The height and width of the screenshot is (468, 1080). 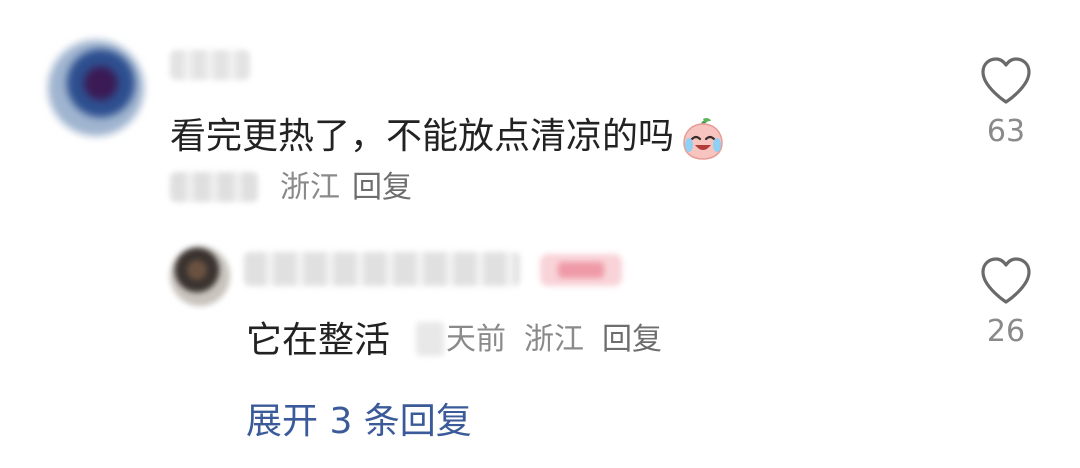 What do you see at coordinates (703, 138) in the screenshot?
I see `crying-laughing-emoji-icon` at bounding box center [703, 138].